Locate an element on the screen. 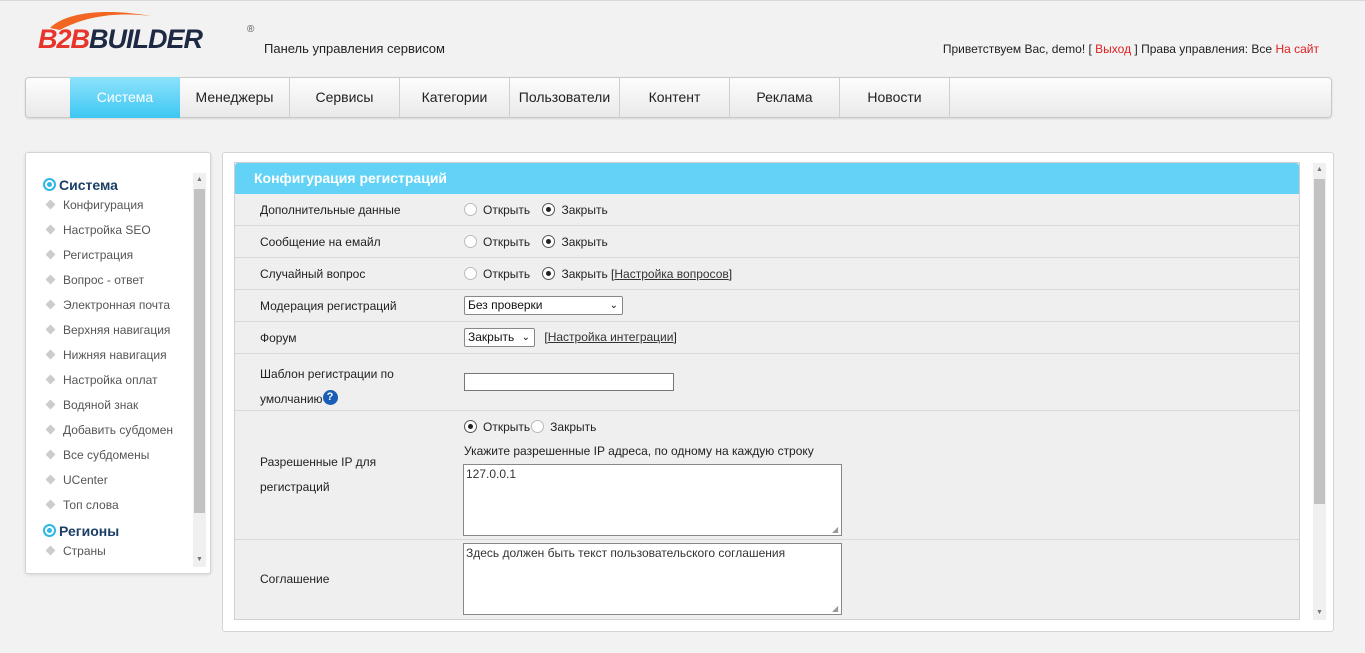  nav-tab-news: Новости is located at coordinates (895, 97).